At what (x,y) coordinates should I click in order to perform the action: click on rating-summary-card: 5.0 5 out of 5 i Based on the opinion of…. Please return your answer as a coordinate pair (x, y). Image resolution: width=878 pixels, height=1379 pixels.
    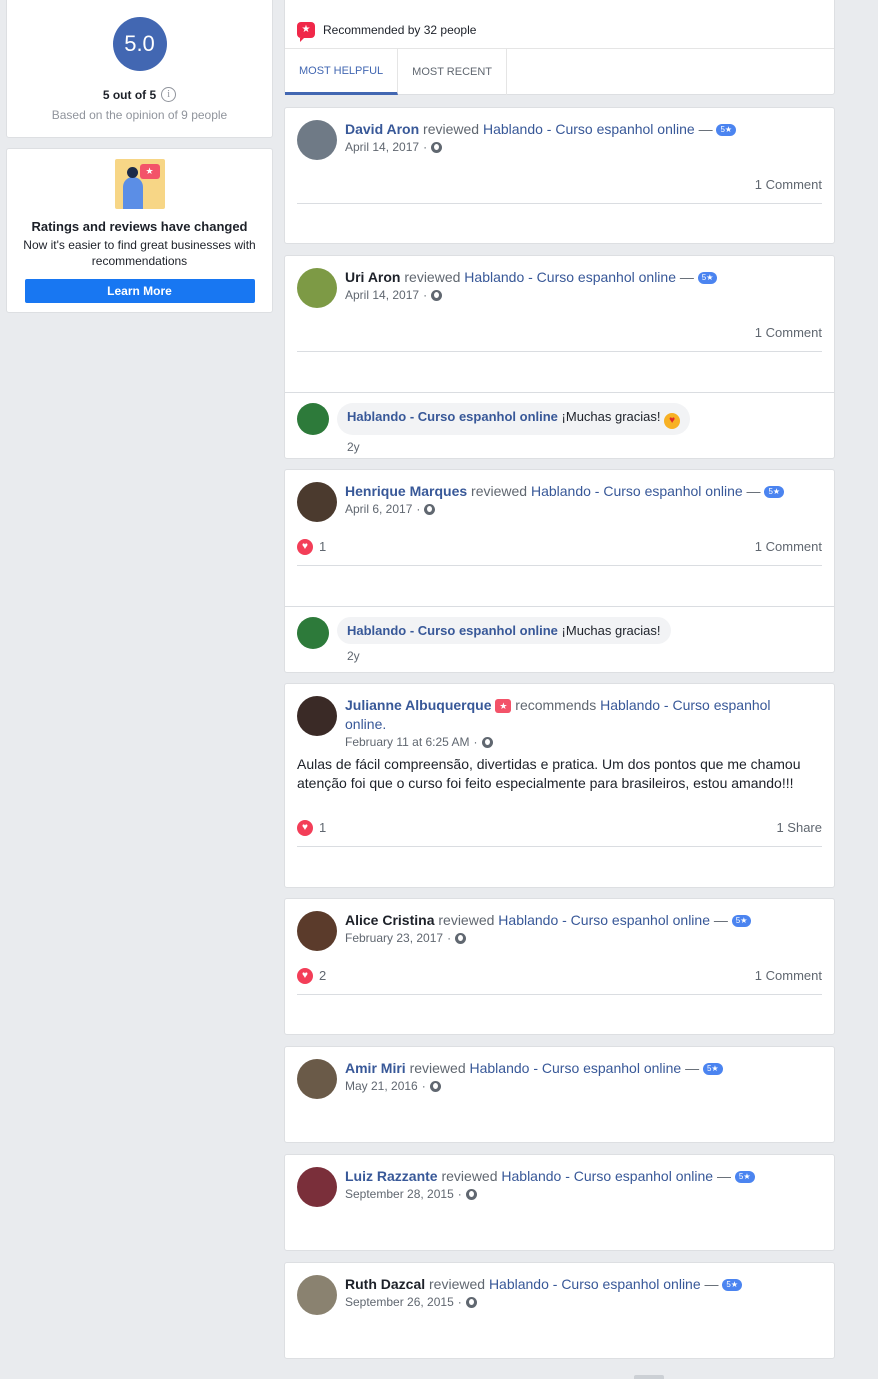
    Looking at the image, I should click on (139, 69).